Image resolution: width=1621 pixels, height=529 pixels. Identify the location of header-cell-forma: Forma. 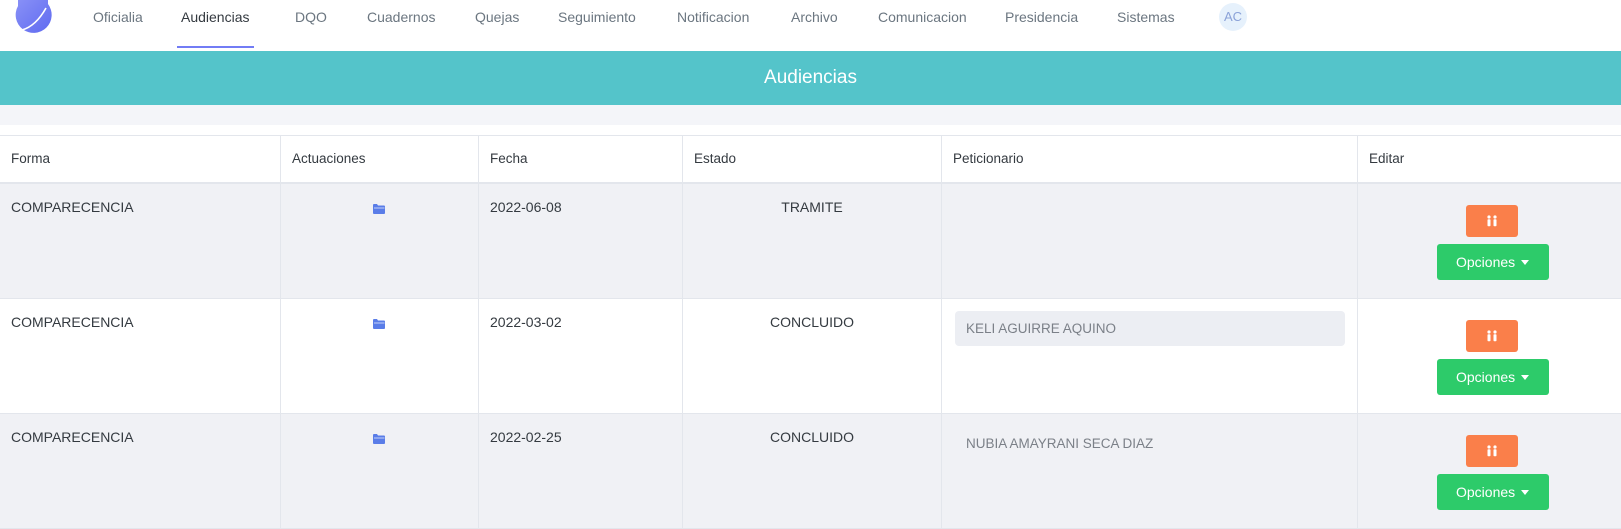
(140, 159).